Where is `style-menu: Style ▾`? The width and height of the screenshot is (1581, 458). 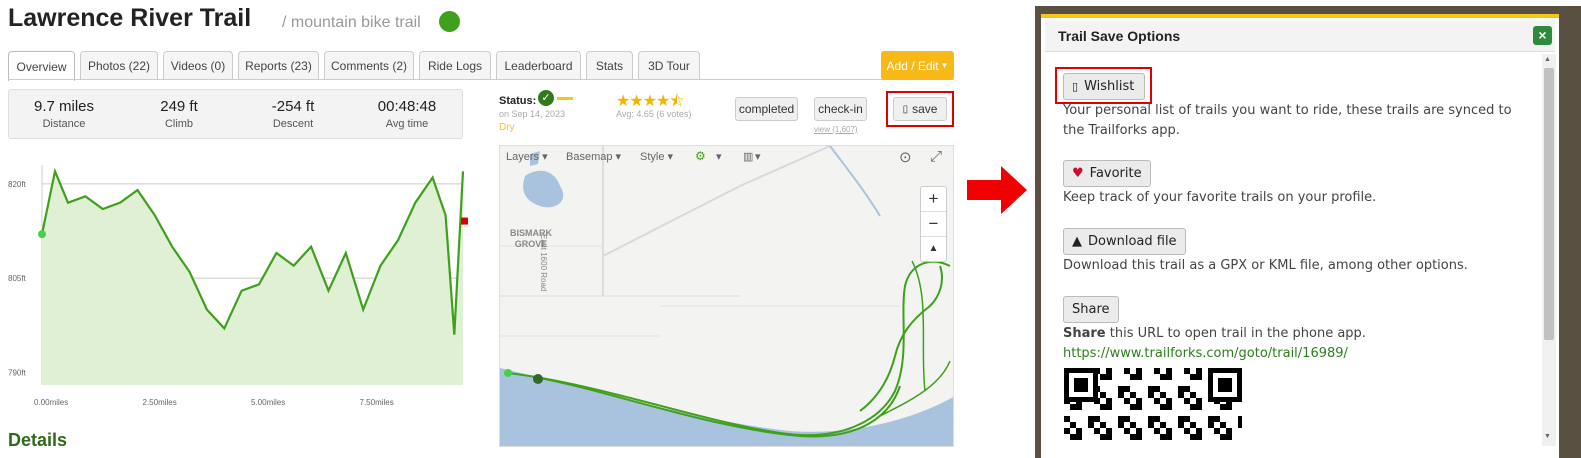 style-menu: Style ▾ is located at coordinates (656, 156).